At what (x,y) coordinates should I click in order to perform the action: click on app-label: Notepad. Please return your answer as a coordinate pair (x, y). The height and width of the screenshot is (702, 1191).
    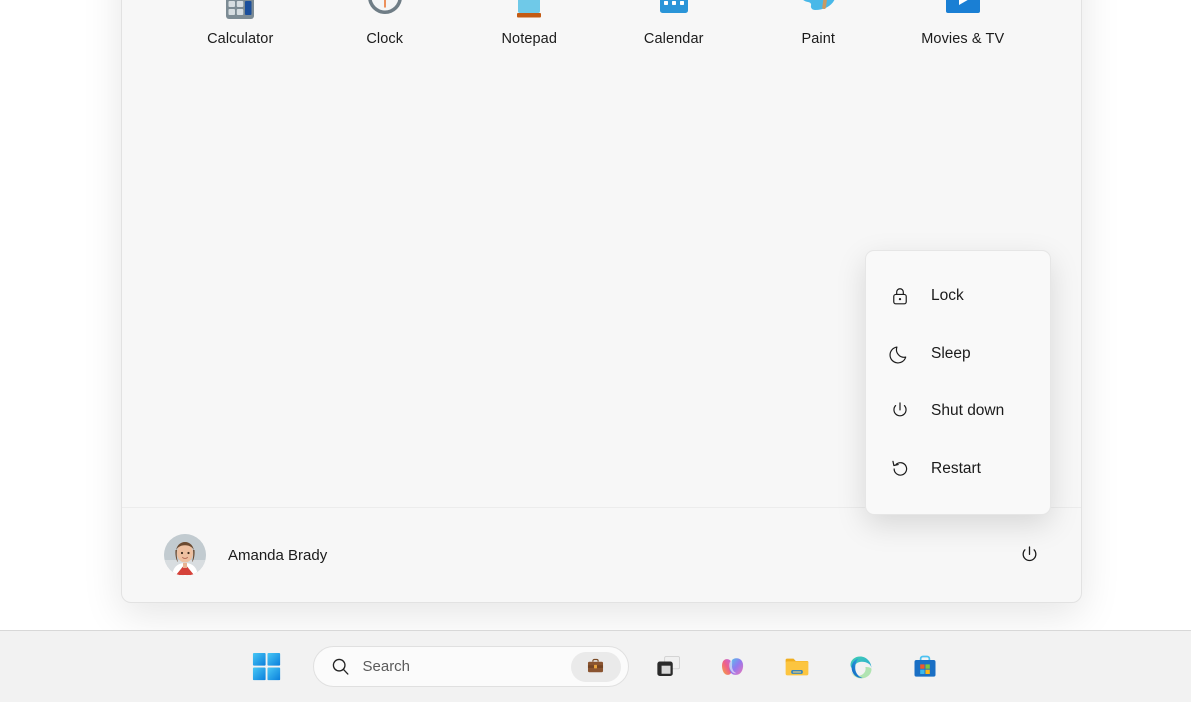
    Looking at the image, I should click on (529, 39).